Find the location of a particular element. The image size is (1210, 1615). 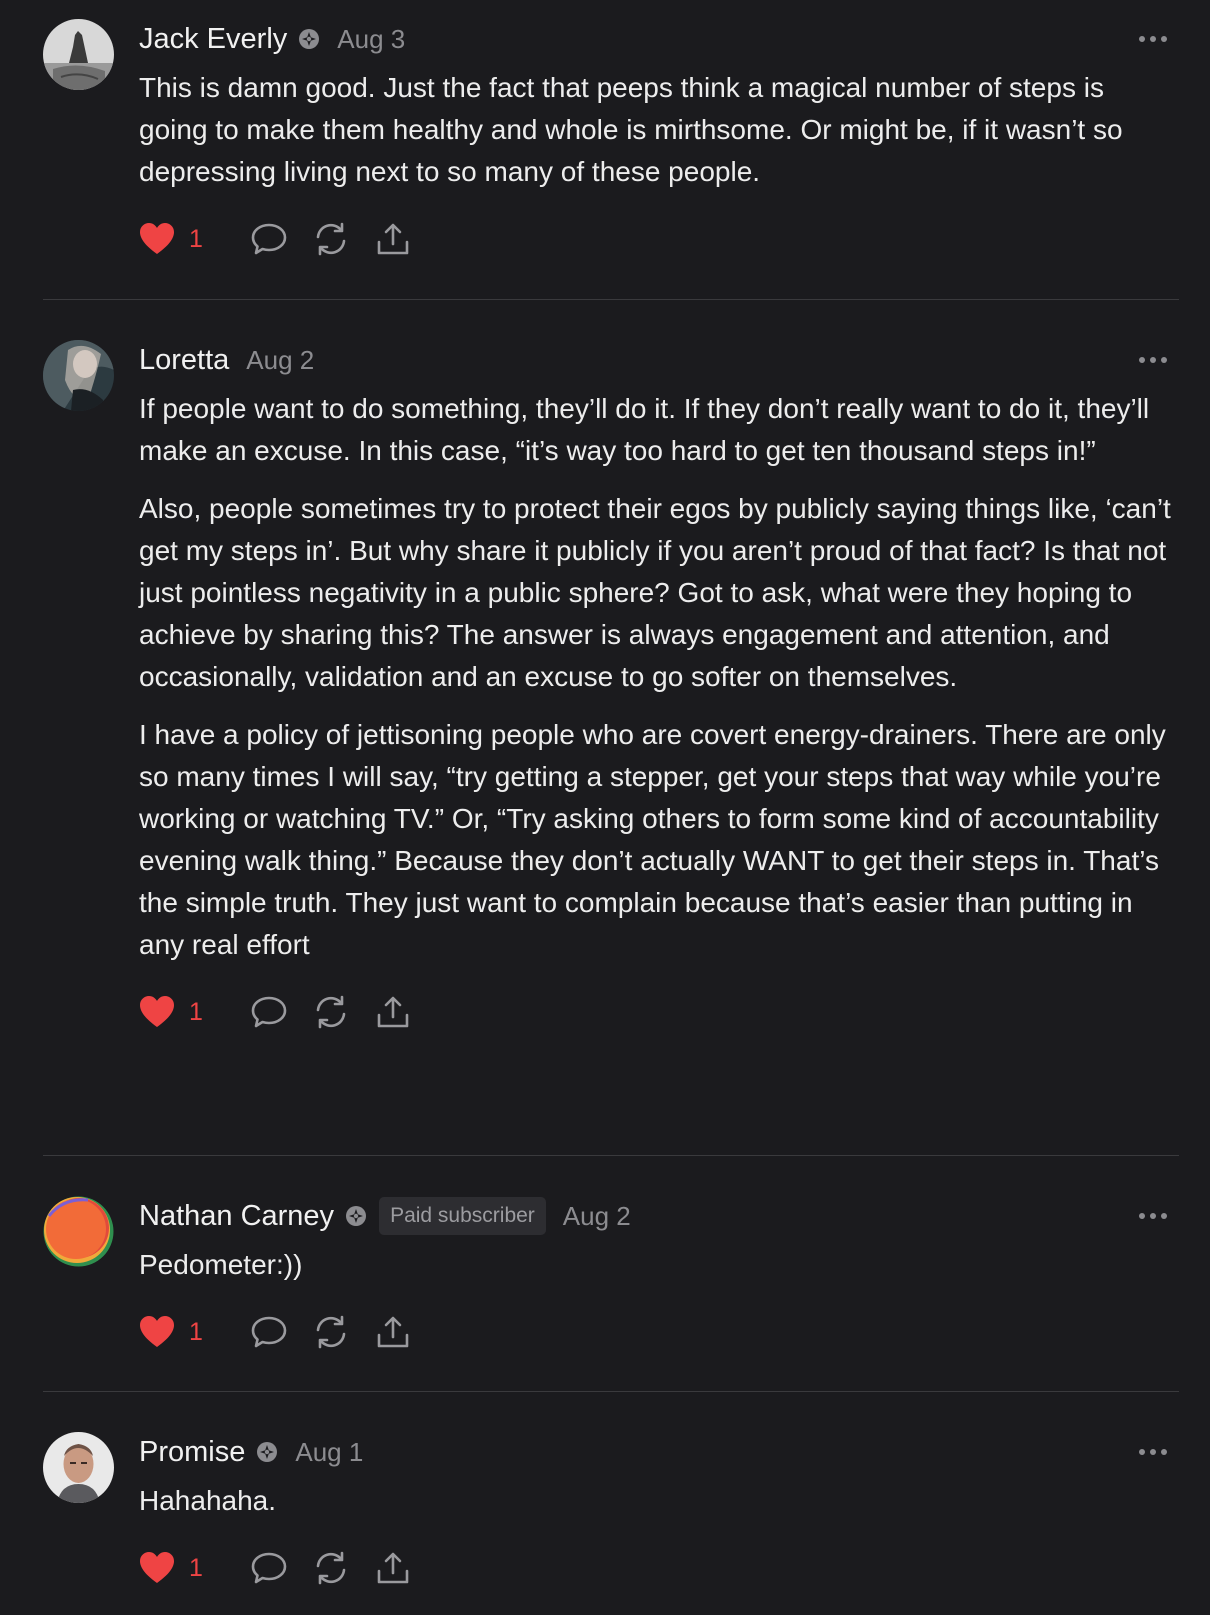

author-name: Nathan Carney is located at coordinates (236, 1216).